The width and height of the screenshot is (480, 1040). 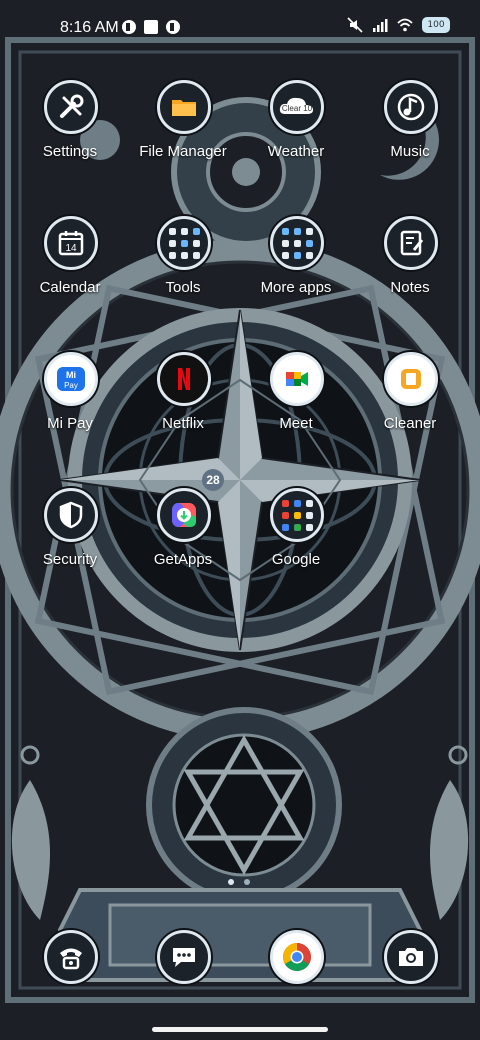 What do you see at coordinates (71, 385) in the screenshot?
I see `svg-text: Pay` at bounding box center [71, 385].